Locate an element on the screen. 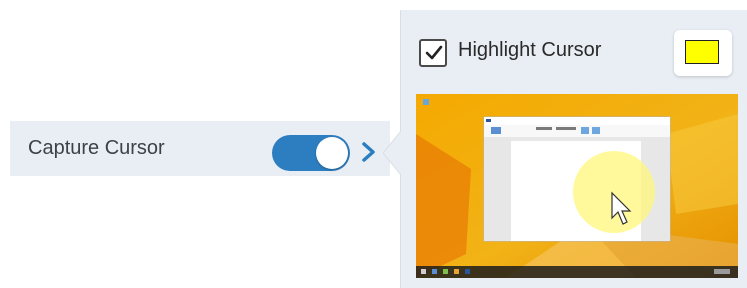  highlight-color-swatch is located at coordinates (702, 52).